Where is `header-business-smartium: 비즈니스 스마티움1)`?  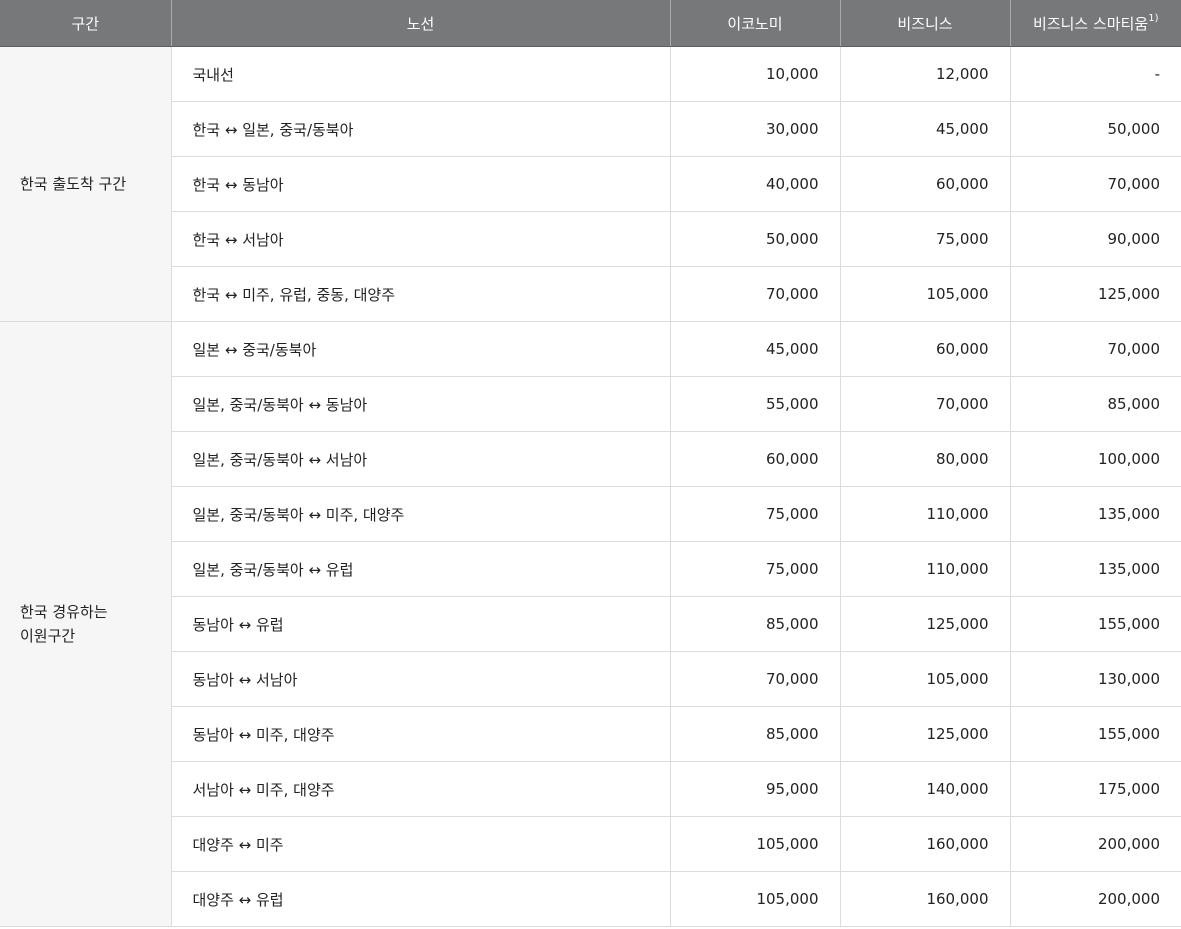
header-business-smartium: 비즈니스 스마티움1) is located at coordinates (1095, 23).